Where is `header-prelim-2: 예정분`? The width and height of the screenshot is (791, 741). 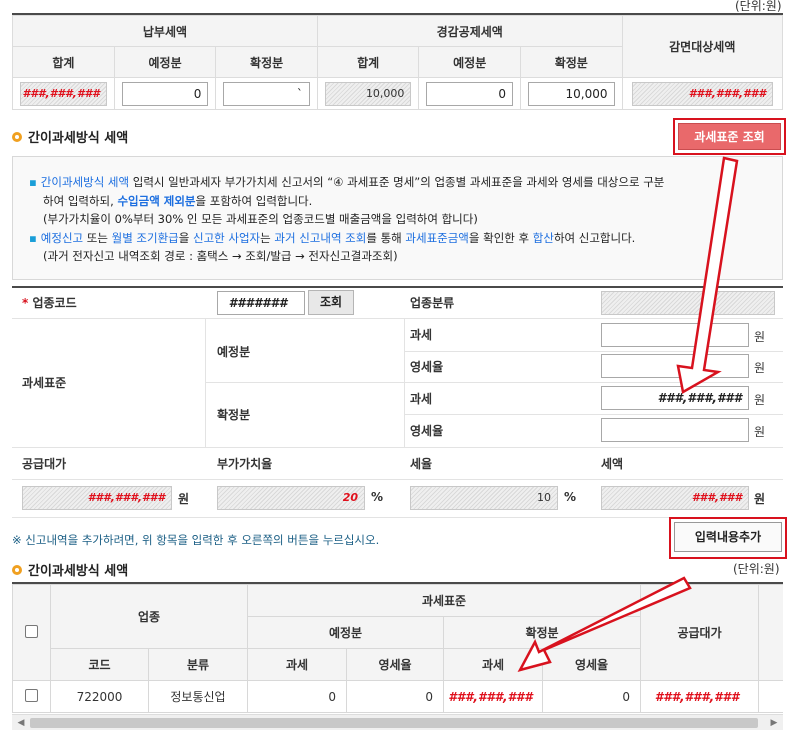
header-prelim-2: 예정분 is located at coordinates (469, 62).